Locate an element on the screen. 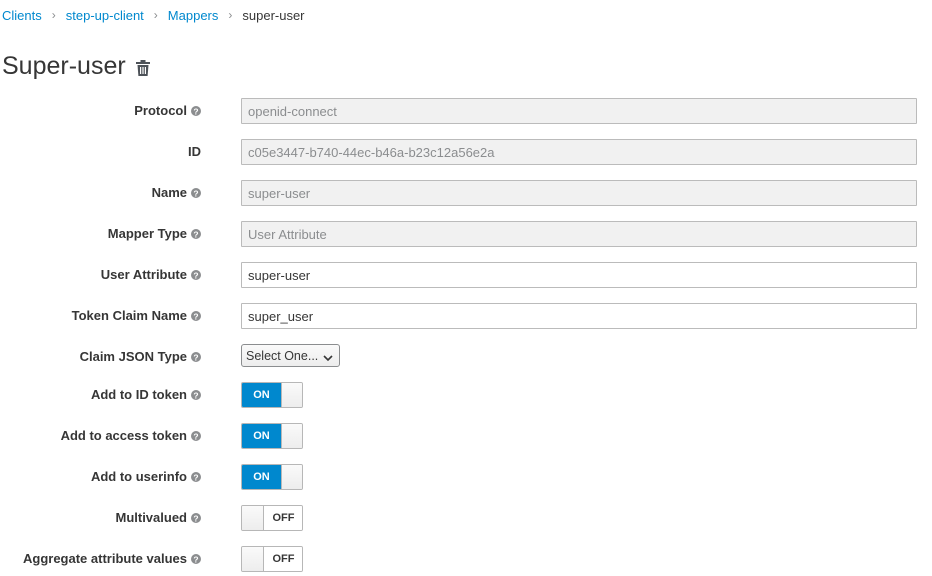  multivalued-label: Multivalued ? is located at coordinates (158, 517).